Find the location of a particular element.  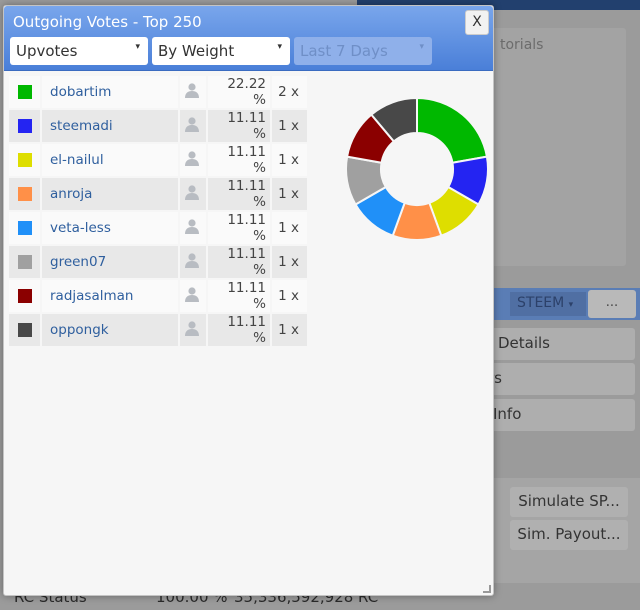

table-row: anroja 11.11 % 1 x is located at coordinates (158, 194).